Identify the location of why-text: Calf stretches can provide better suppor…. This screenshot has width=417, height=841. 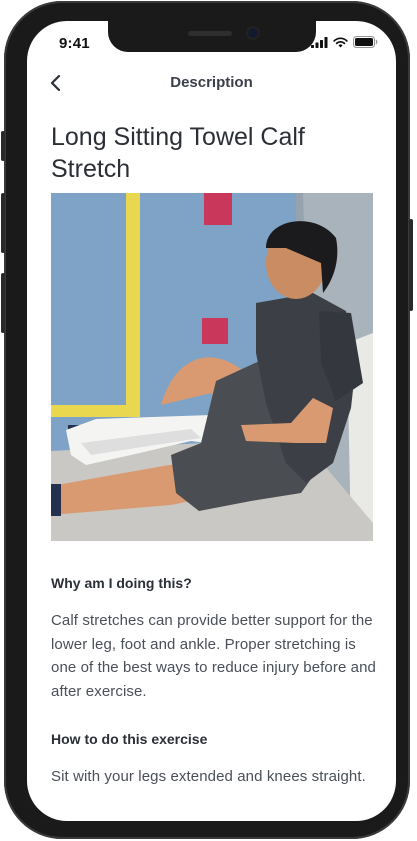
(213, 656).